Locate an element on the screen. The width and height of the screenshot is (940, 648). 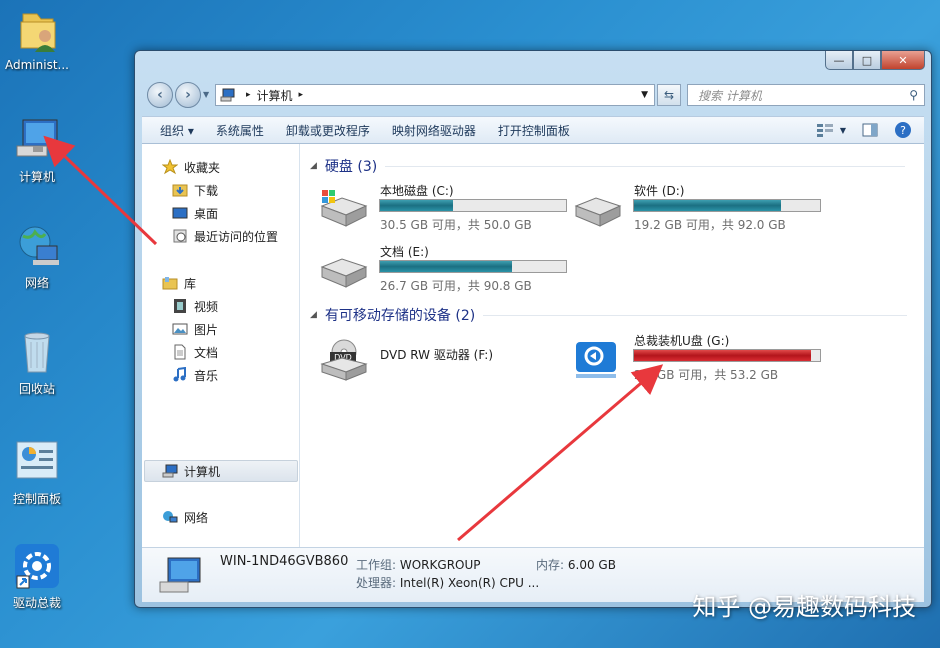
processor-label: 处理器: is located at coordinates (376, 583).